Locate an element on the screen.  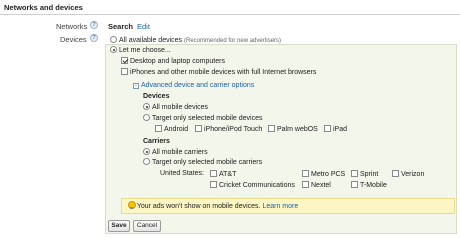
iphone-label: iPhone/iPod Touch is located at coordinates (233, 129).